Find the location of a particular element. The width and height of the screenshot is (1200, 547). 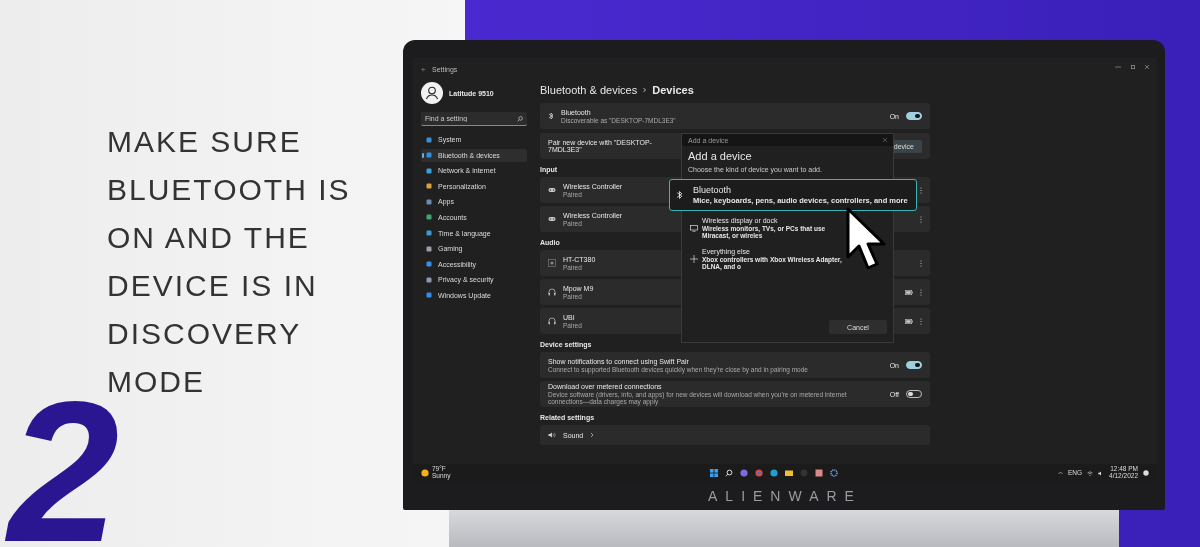

headline: MAKE SURE BLUETOOTH IS ON AND THE DEVICE IS IN DISCOVERY MODE is located at coordinates (229, 262).